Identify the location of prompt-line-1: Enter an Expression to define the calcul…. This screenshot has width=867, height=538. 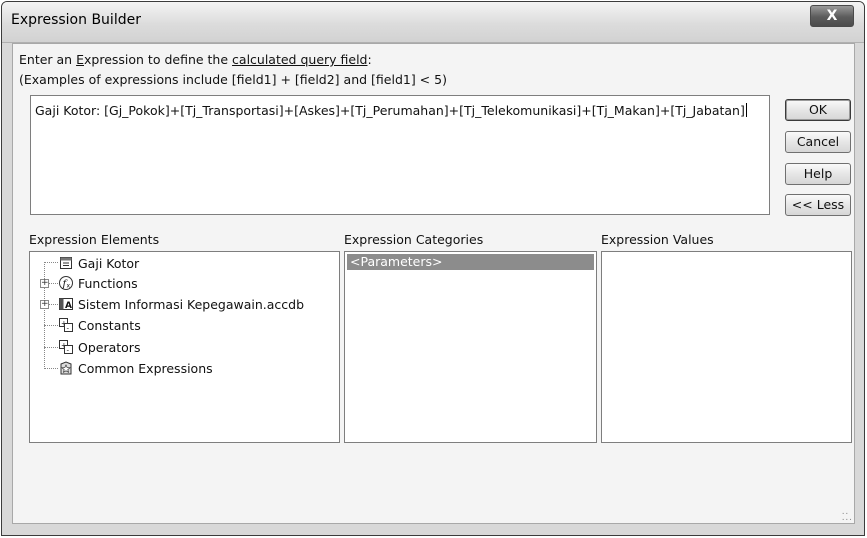
(195, 59).